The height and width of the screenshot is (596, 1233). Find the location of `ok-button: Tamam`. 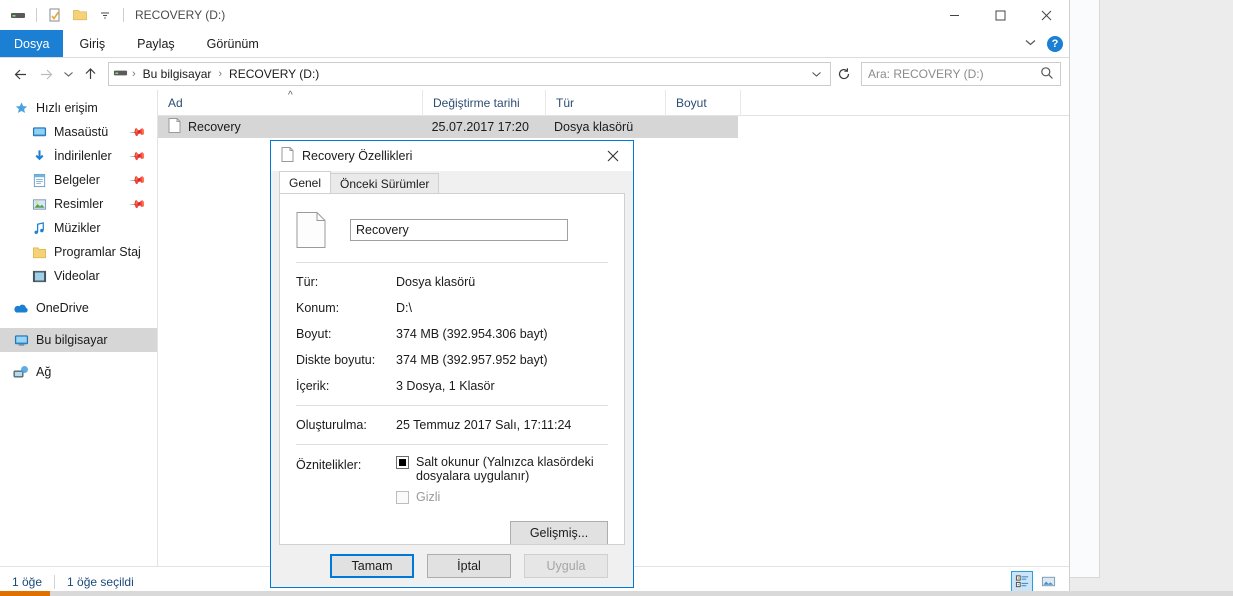

ok-button: Tamam is located at coordinates (372, 566).